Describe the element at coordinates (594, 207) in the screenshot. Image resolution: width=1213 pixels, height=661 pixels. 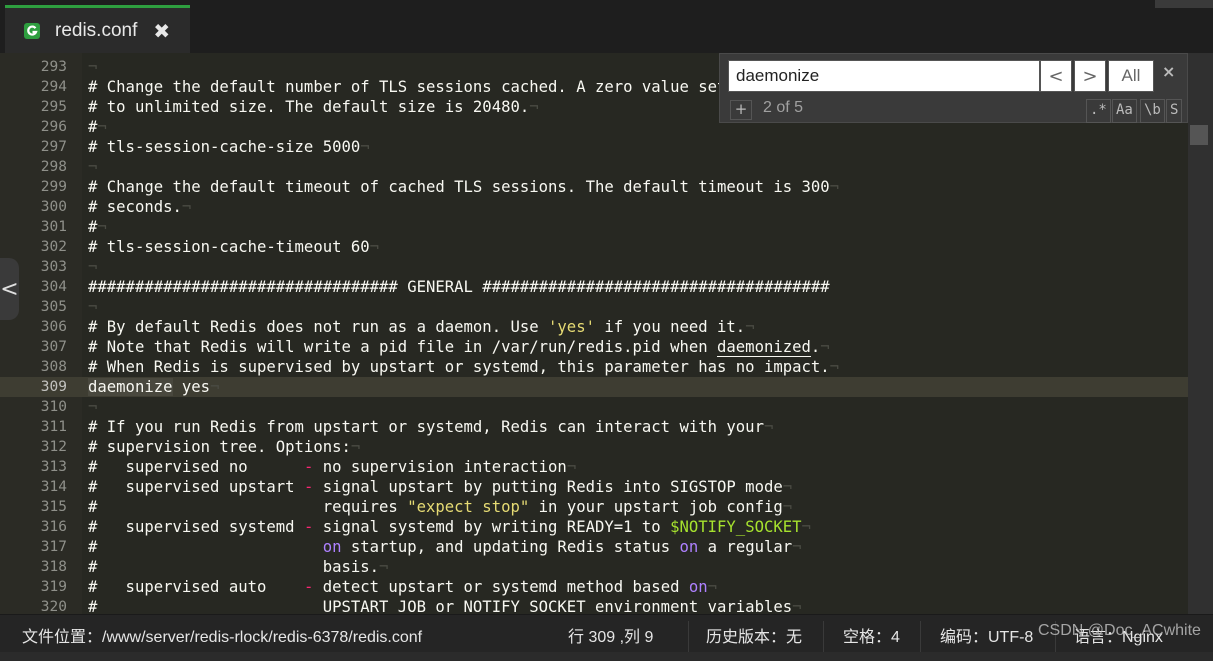
I see `code-line: 300 # seconds.¬` at that location.